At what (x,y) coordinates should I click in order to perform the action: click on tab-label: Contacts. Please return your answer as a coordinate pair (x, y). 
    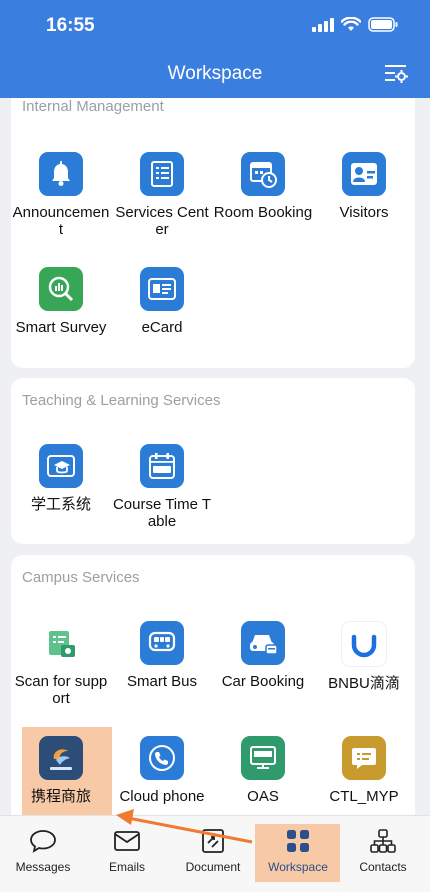
    Looking at the image, I should click on (383, 867).